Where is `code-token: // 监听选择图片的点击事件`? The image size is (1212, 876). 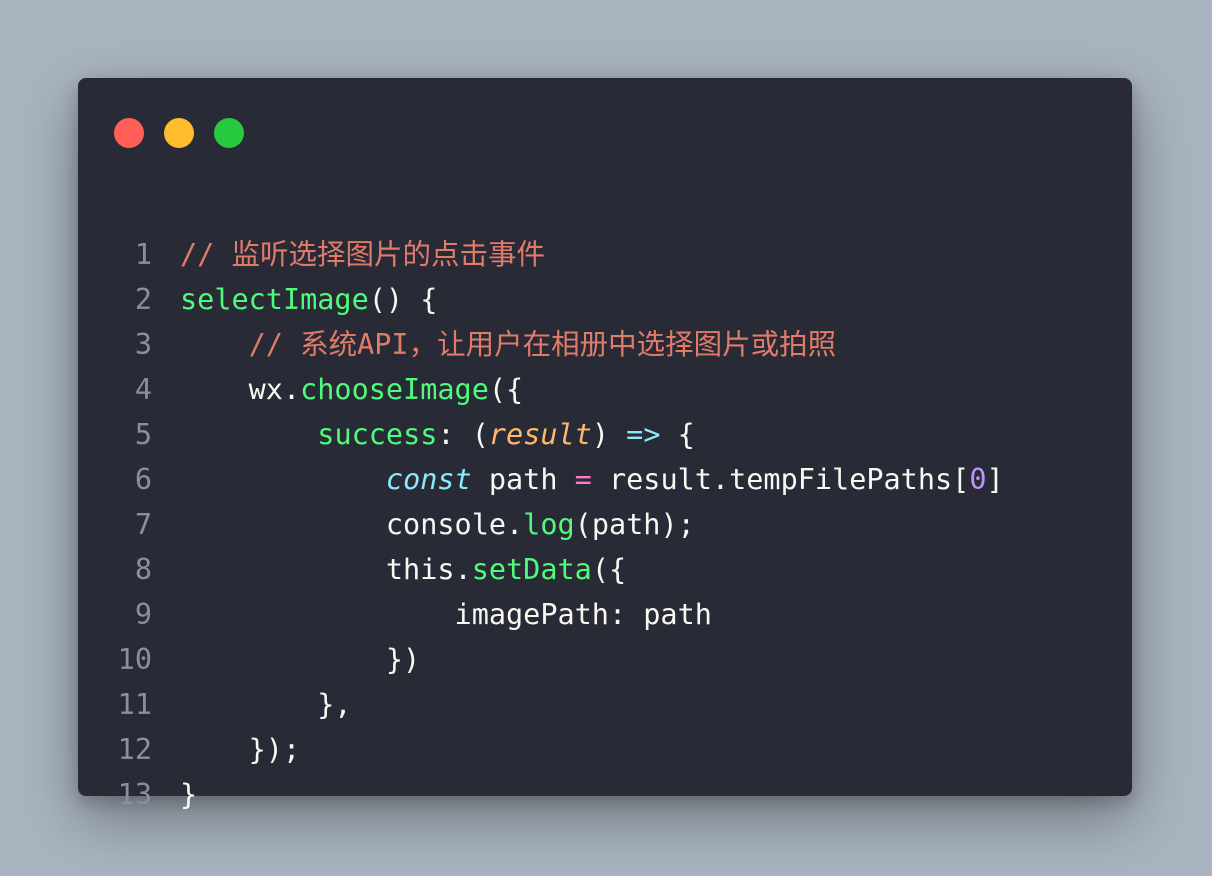 code-token: // 监听选择图片的点击事件 is located at coordinates (362, 254).